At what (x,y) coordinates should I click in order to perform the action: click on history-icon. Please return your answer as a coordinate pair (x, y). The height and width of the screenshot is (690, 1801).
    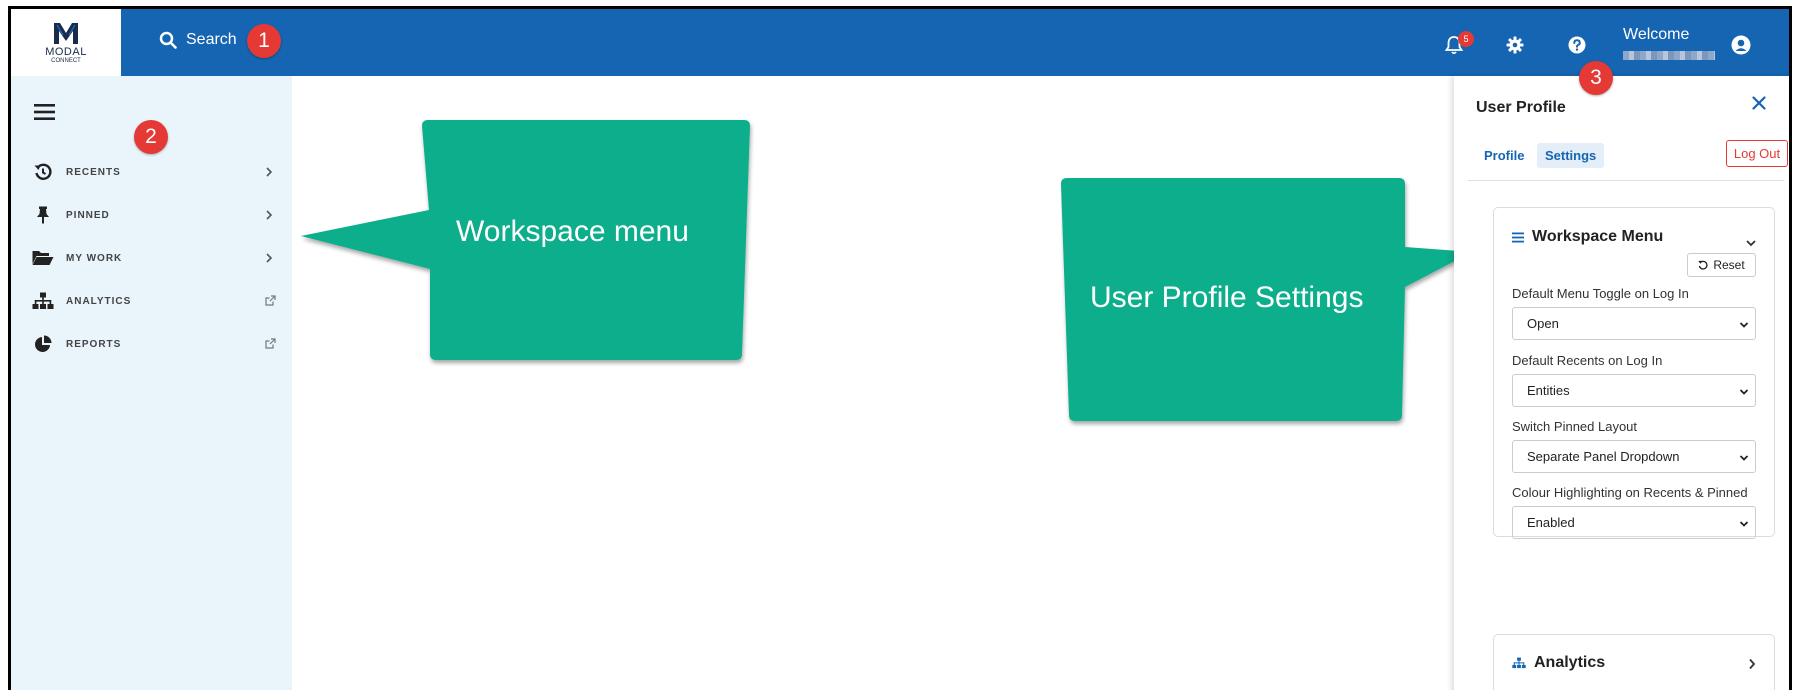
    Looking at the image, I should click on (43, 172).